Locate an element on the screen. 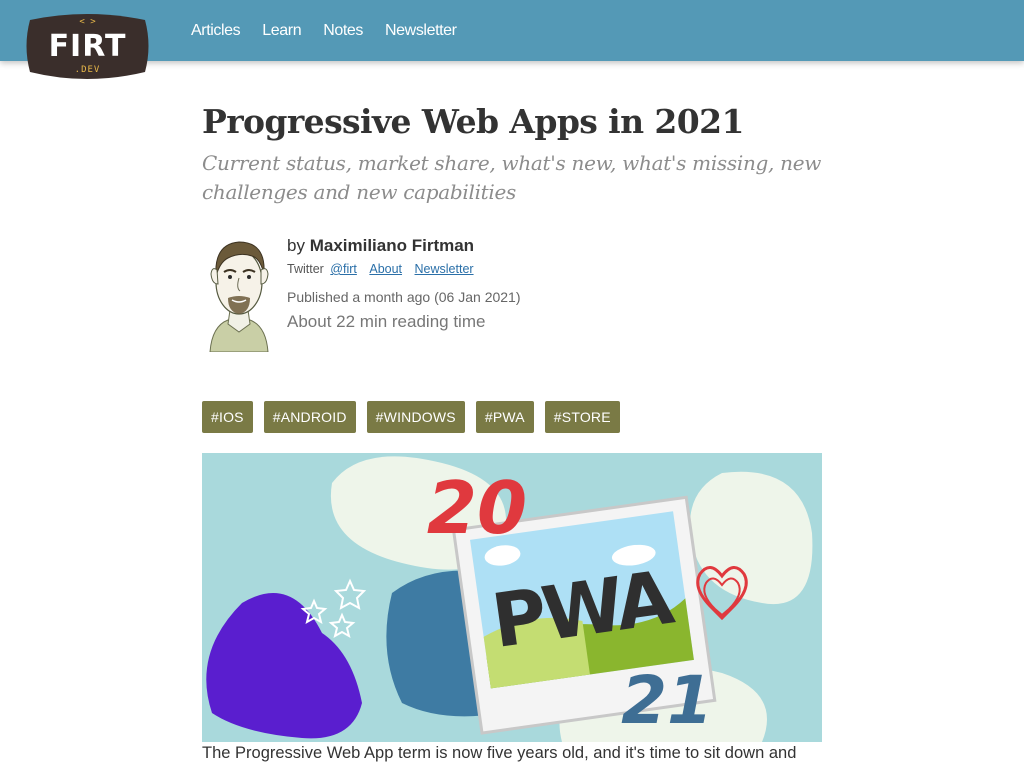 This screenshot has width=1024, height=768. logo-text: FIRT is located at coordinates (88, 46).